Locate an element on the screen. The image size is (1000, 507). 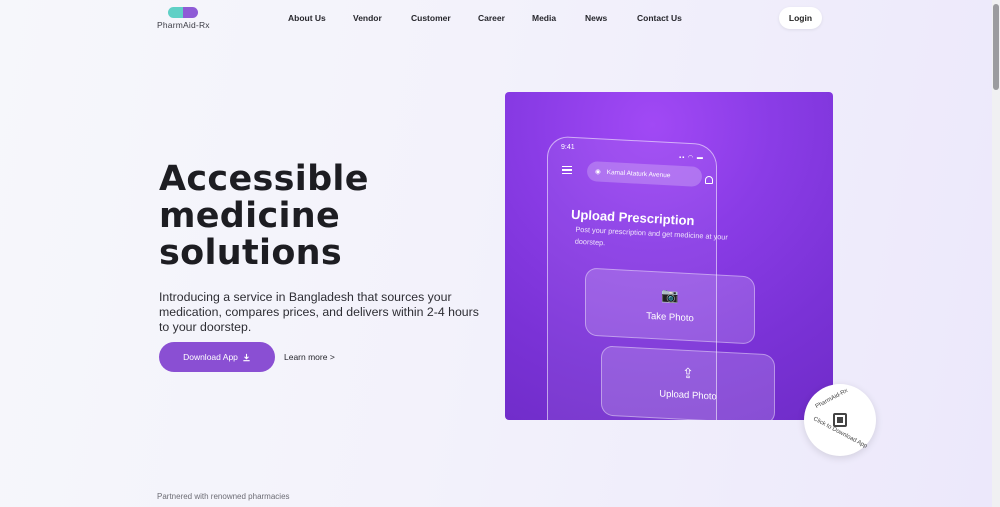
upload-photo-card: ⇪ Upload Photo is located at coordinates (688, 382).